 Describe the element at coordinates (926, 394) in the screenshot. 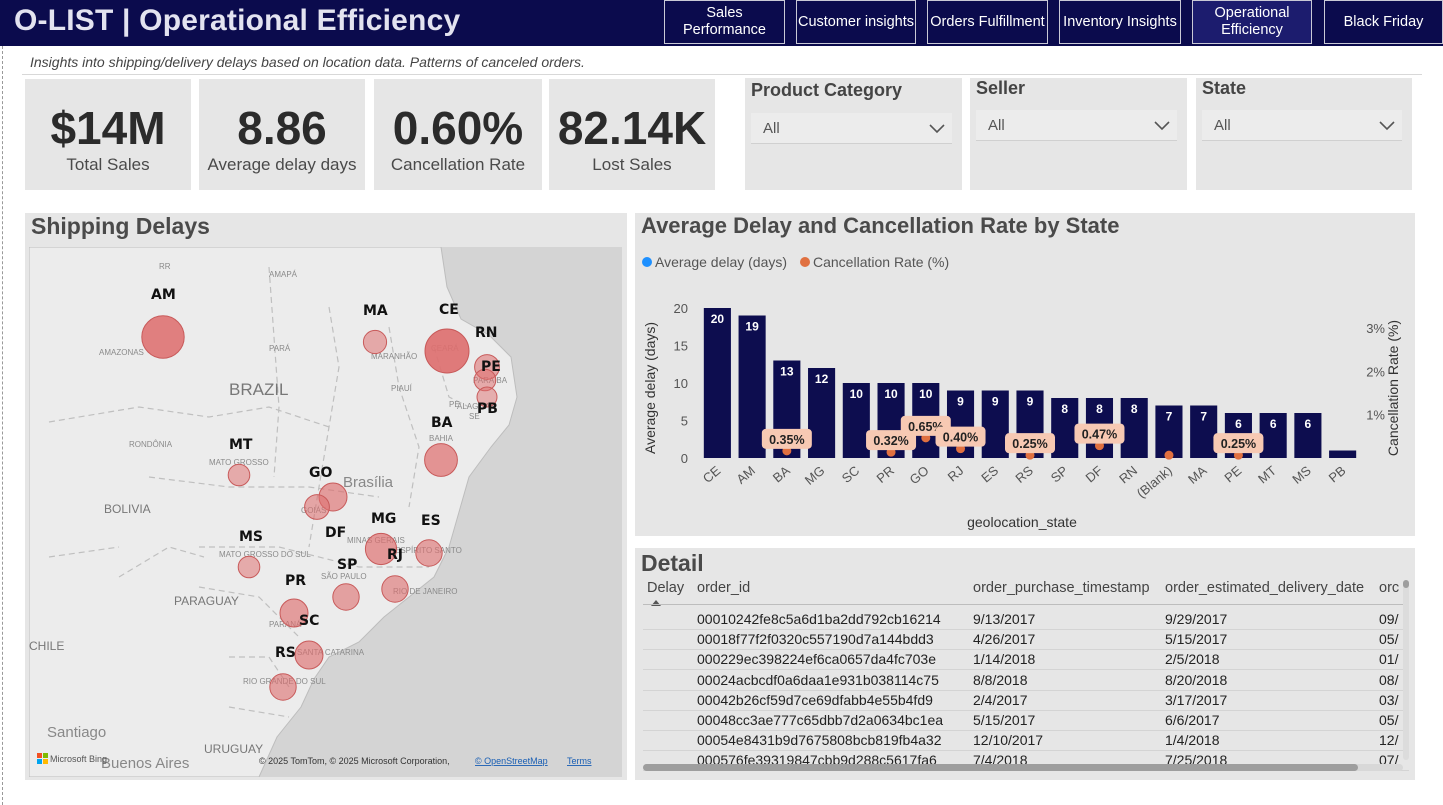

I see `bar-data-label: 10` at that location.